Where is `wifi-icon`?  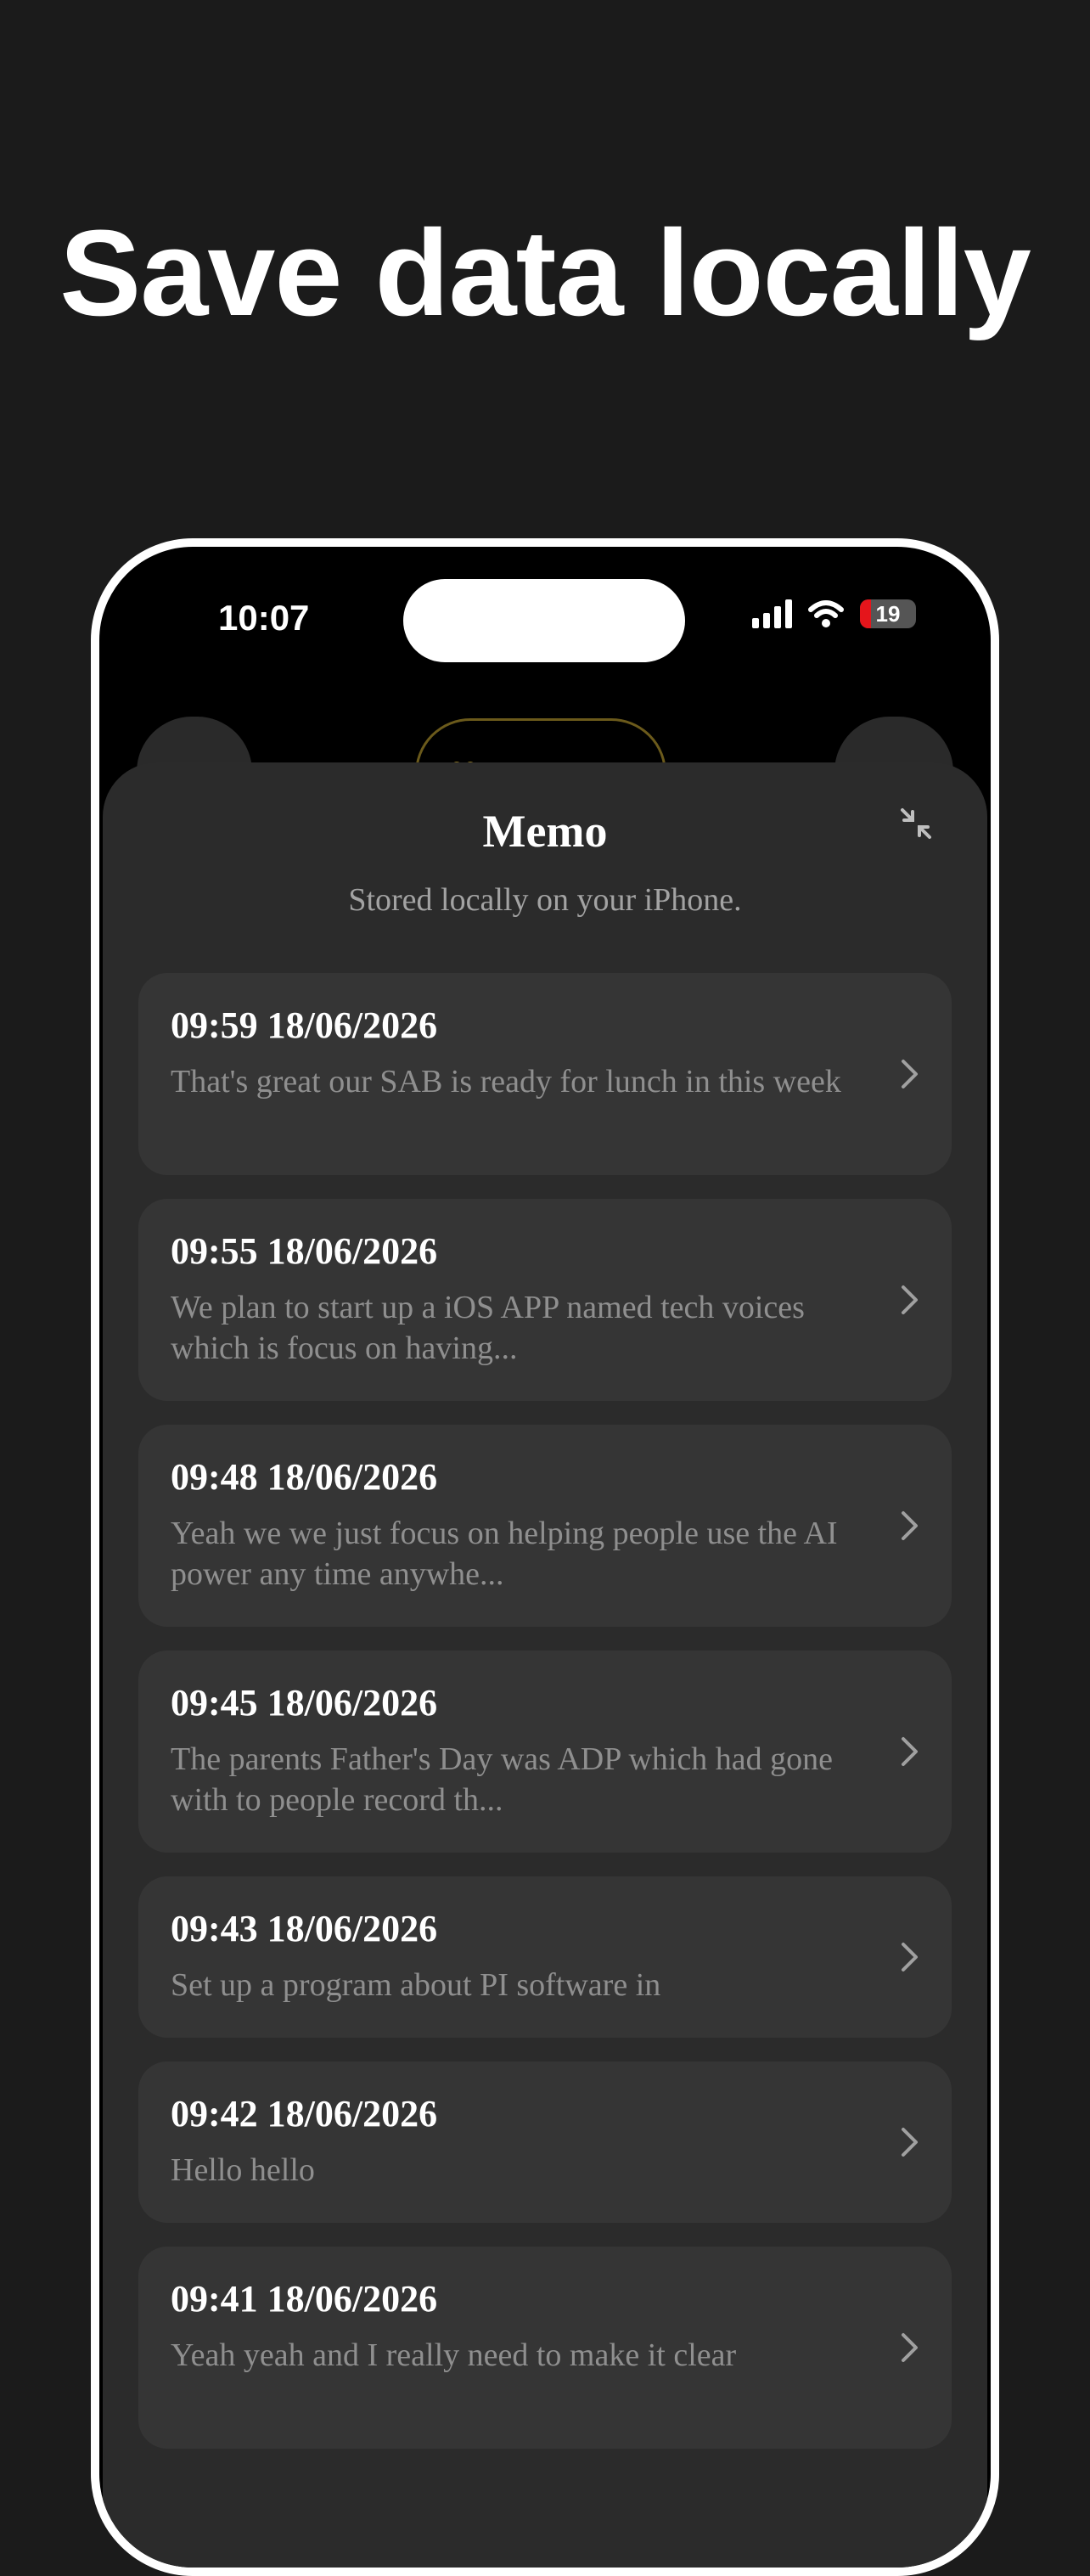
wifi-icon is located at coordinates (826, 613).